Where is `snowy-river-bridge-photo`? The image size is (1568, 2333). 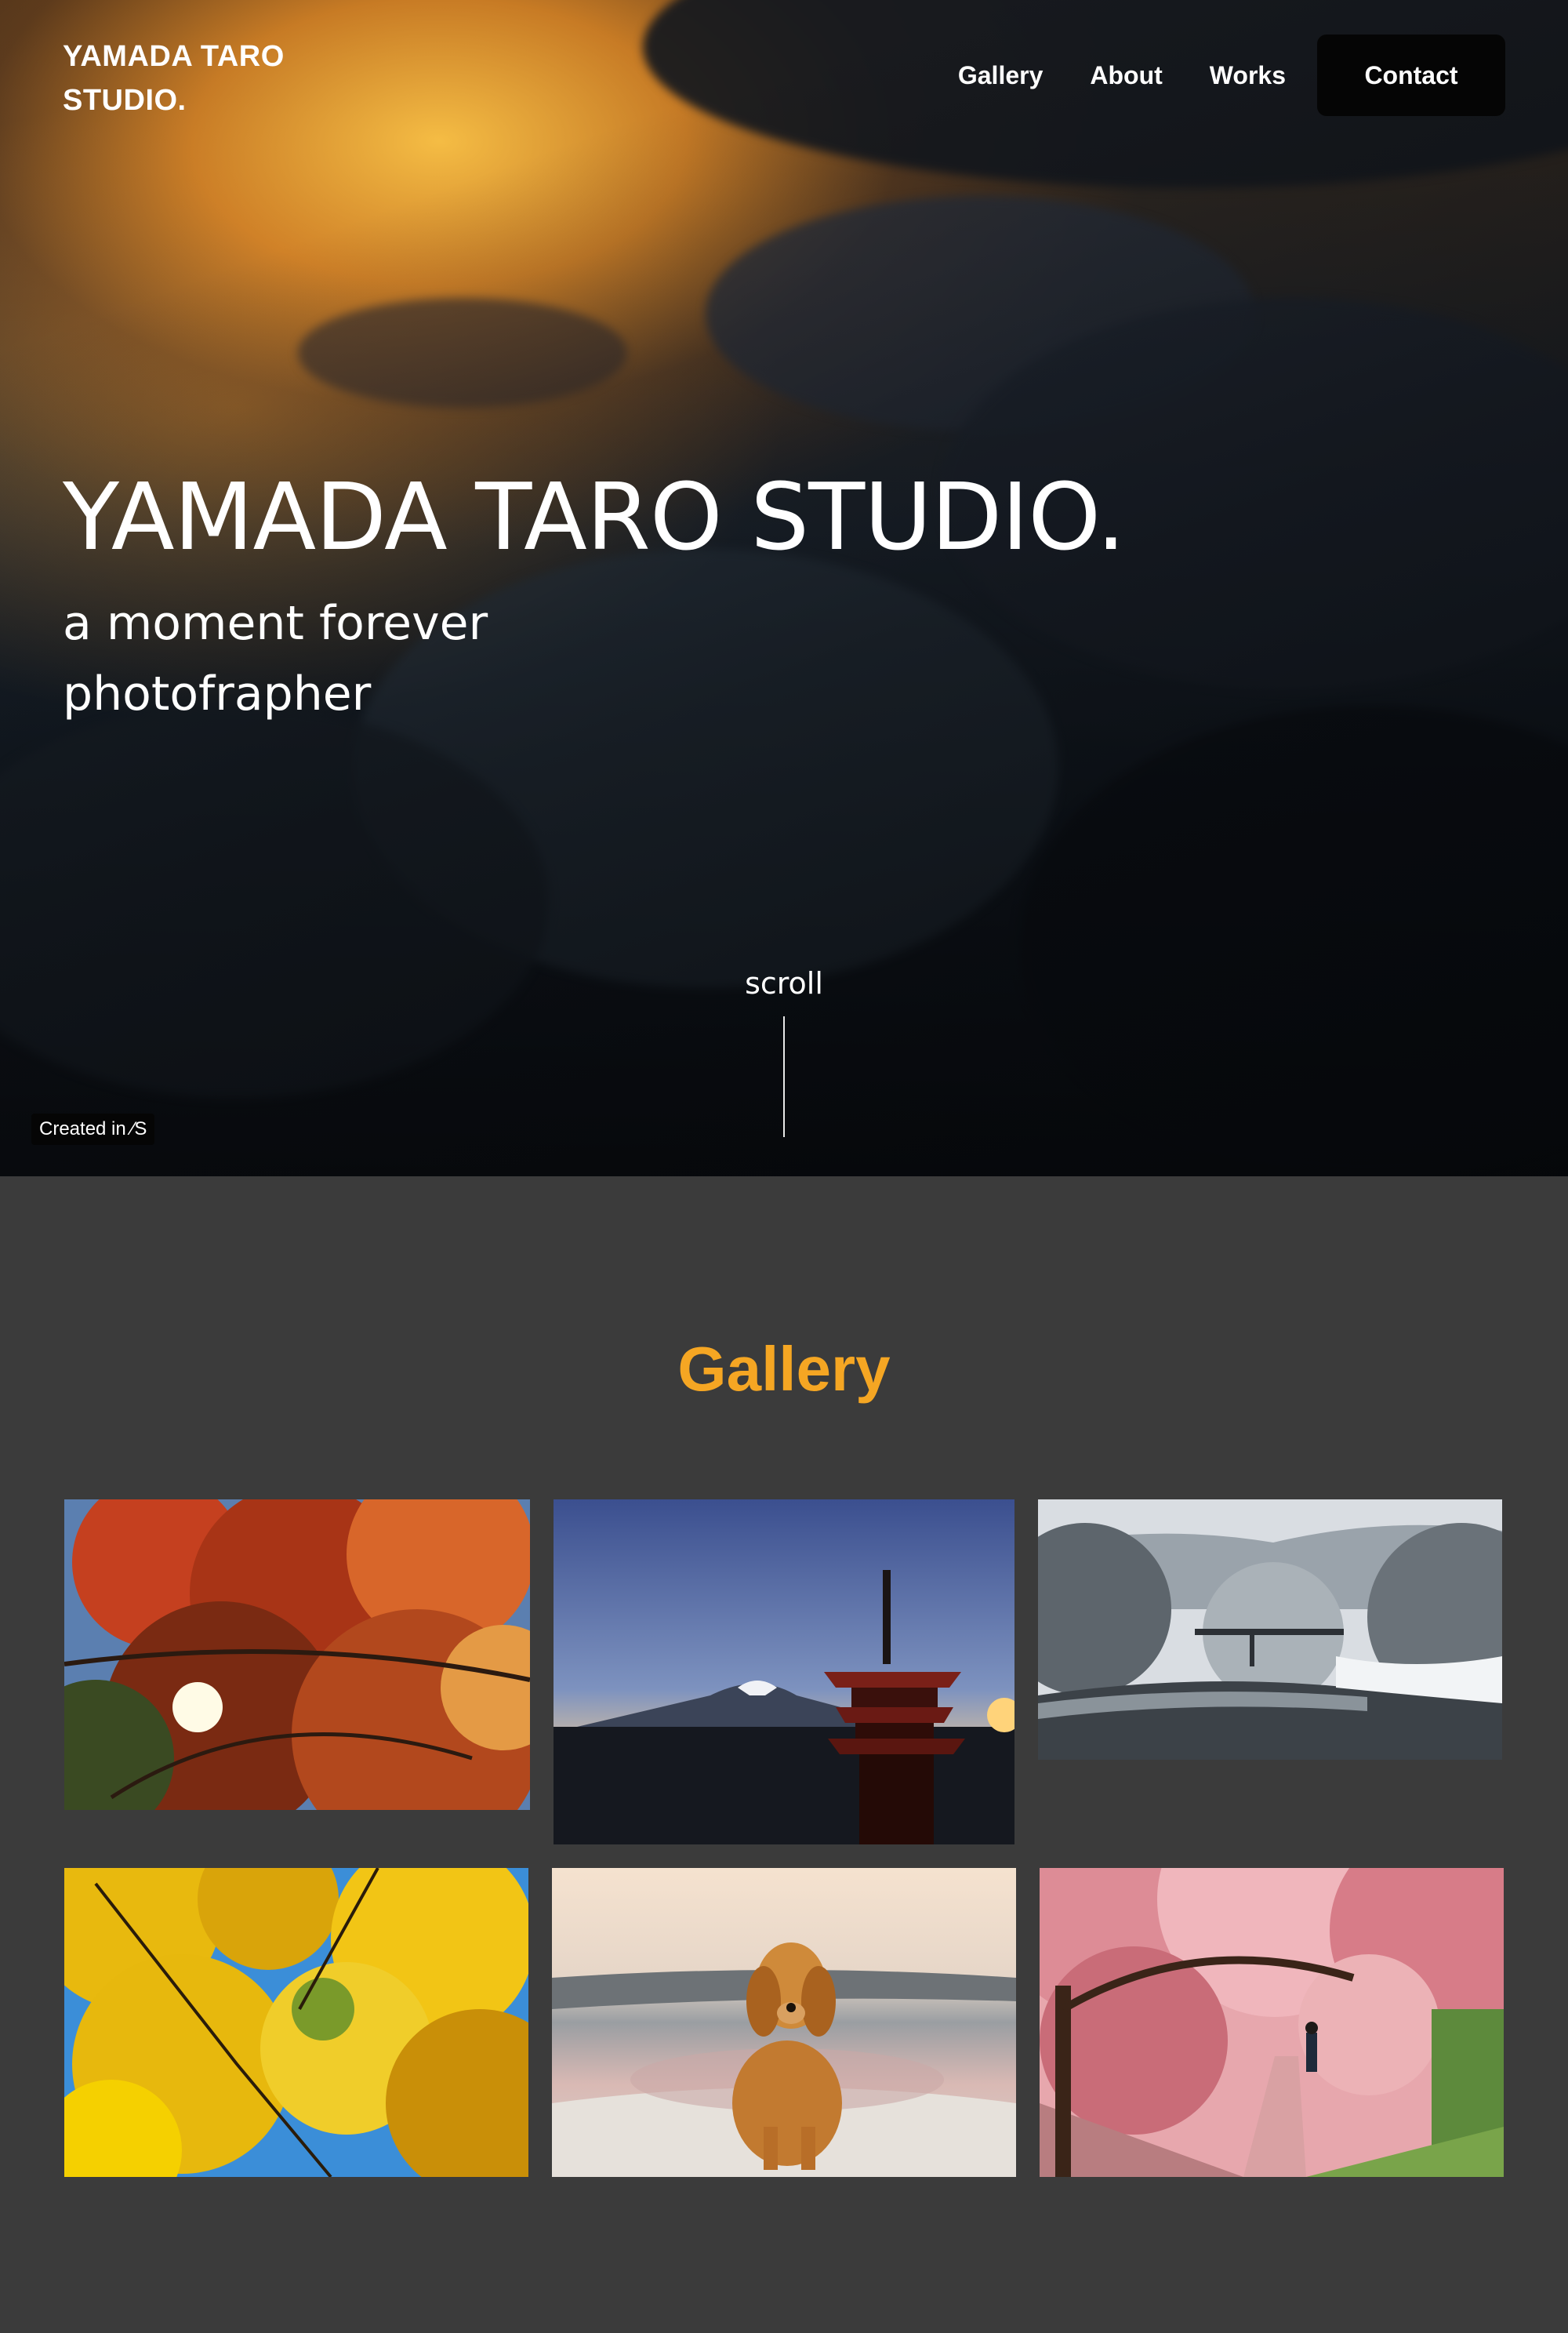 snowy-river-bridge-photo is located at coordinates (1270, 1630).